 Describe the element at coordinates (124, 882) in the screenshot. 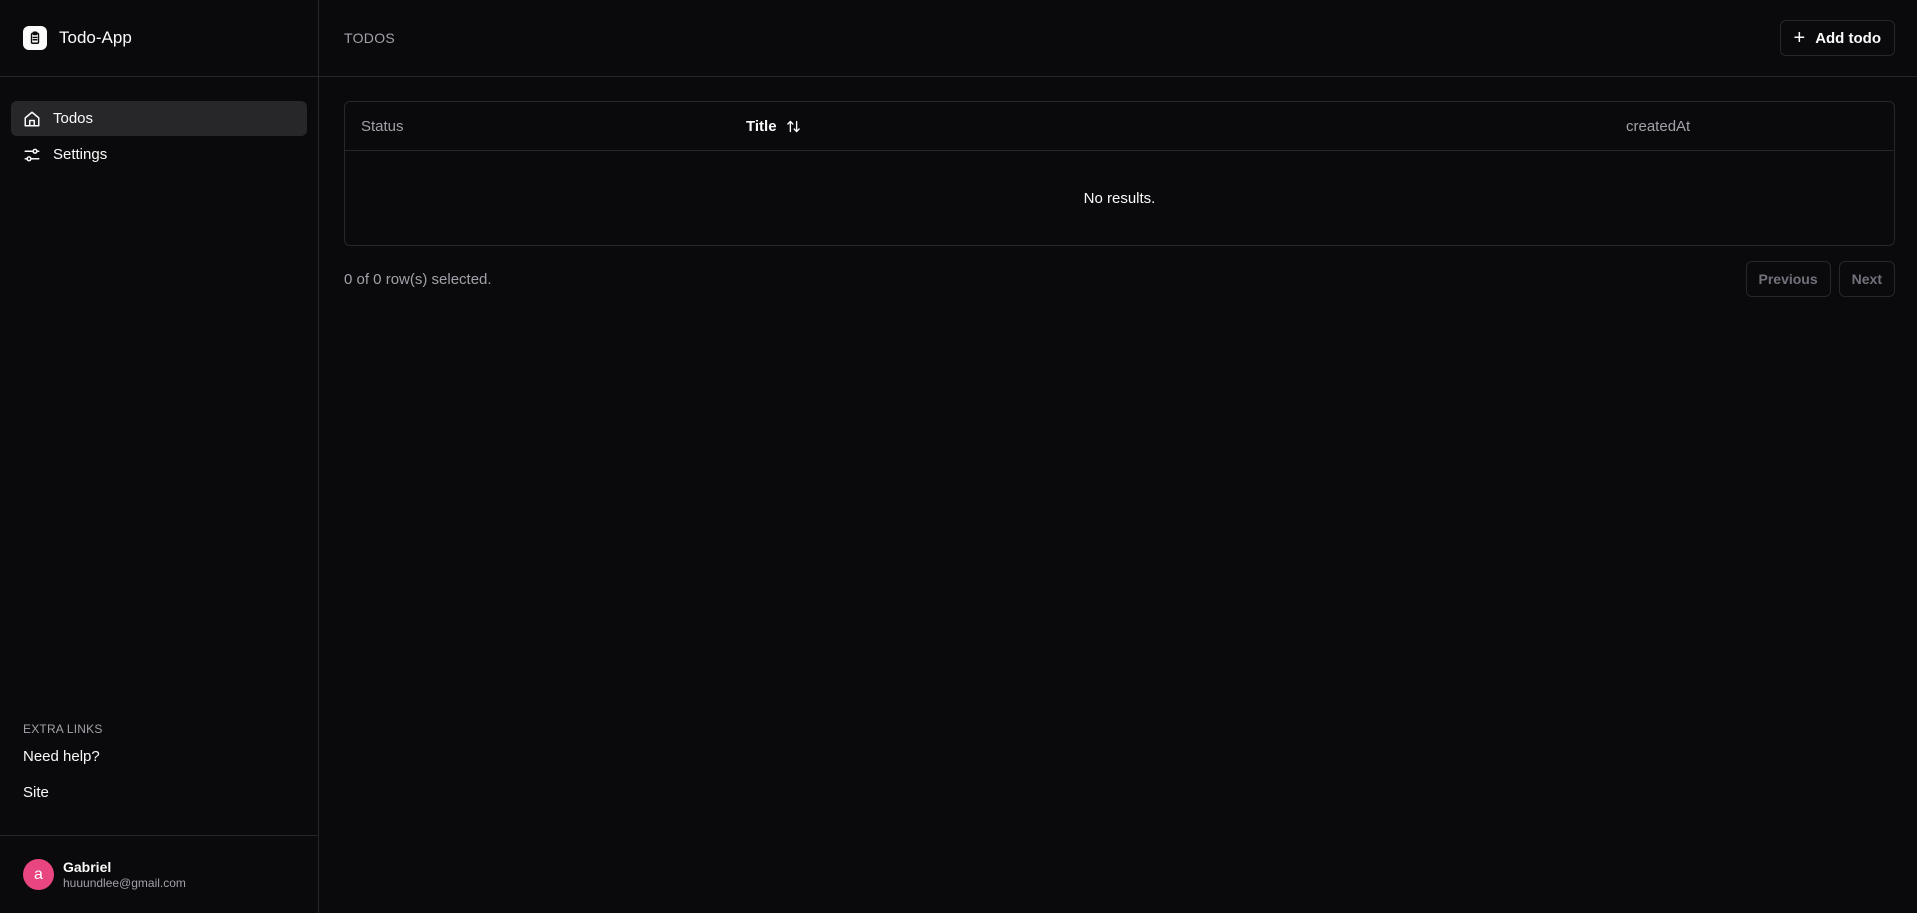

I see `user-email: huuundlee@gmail.com` at that location.